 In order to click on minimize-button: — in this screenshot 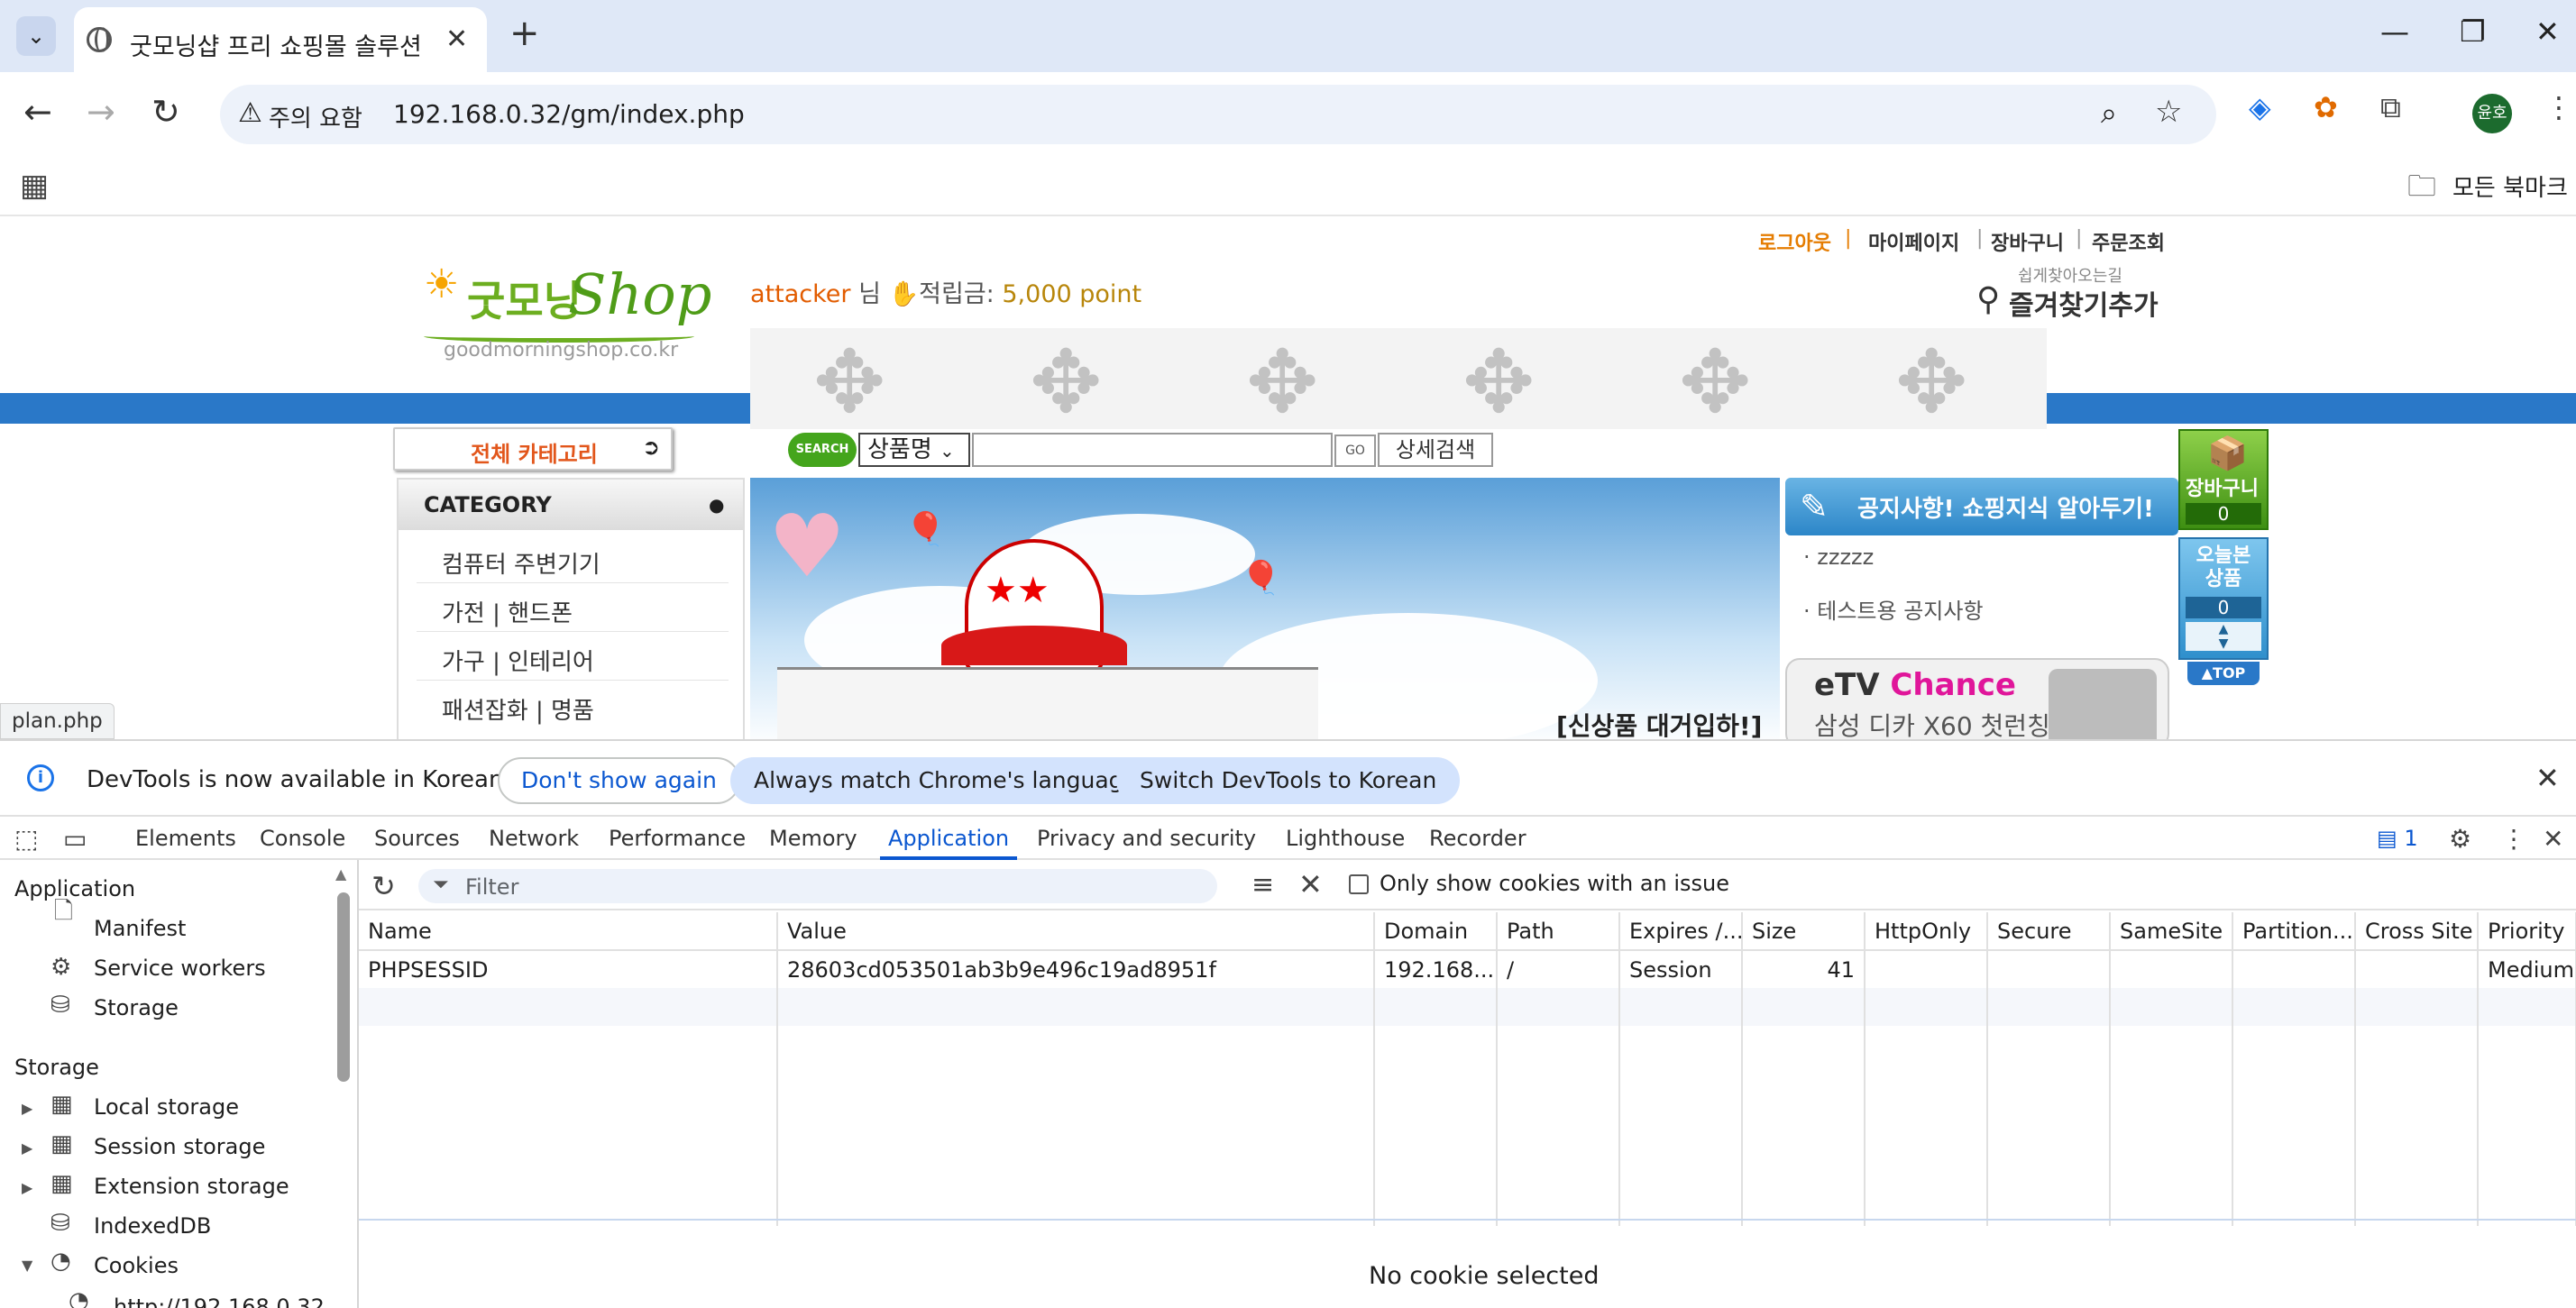, I will do `click(2394, 31)`.